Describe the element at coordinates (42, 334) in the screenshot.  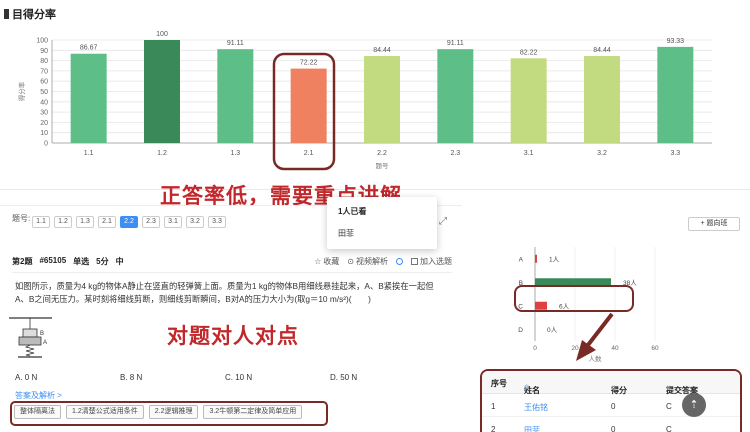
I see `figure-label-b: B` at that location.